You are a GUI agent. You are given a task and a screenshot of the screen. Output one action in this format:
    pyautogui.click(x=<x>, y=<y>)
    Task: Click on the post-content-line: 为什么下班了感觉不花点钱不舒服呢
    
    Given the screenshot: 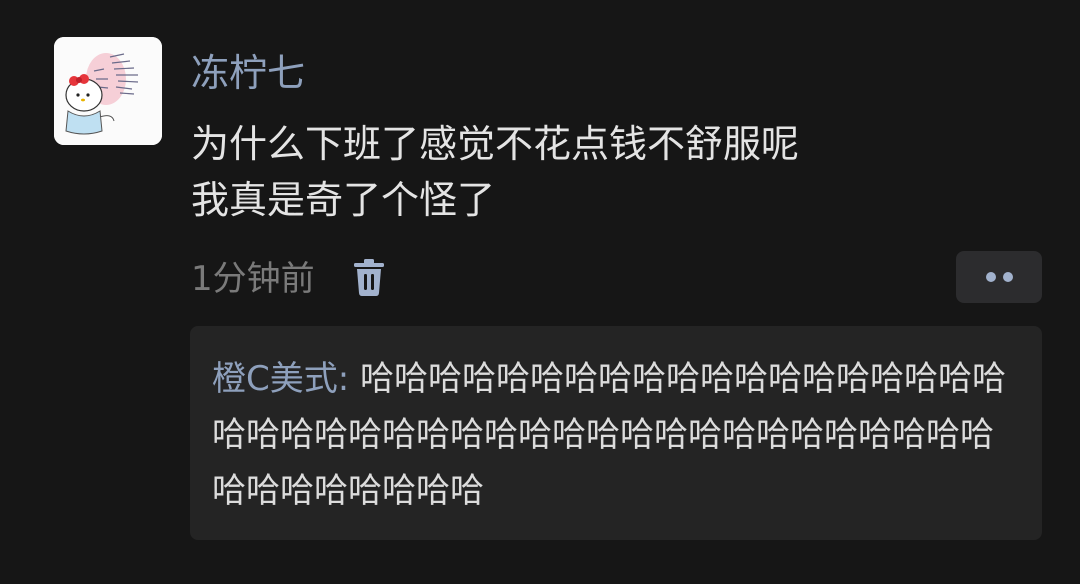 What is the action you would take?
    pyautogui.click(x=495, y=144)
    